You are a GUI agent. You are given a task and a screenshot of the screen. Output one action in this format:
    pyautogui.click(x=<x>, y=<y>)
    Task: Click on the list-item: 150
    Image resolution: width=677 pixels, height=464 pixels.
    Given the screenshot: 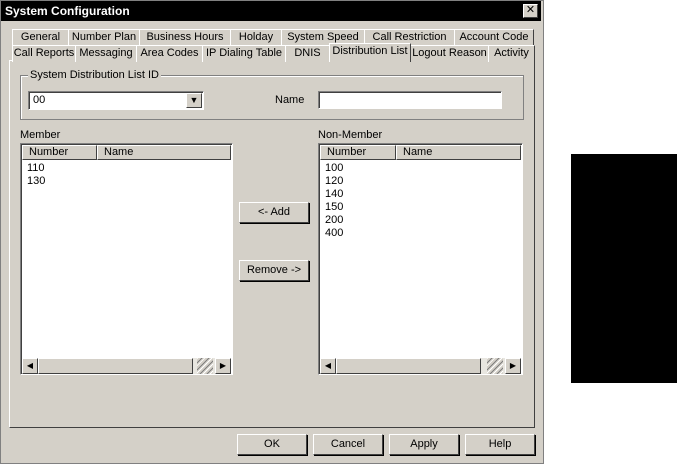 What is the action you would take?
    pyautogui.click(x=334, y=207)
    